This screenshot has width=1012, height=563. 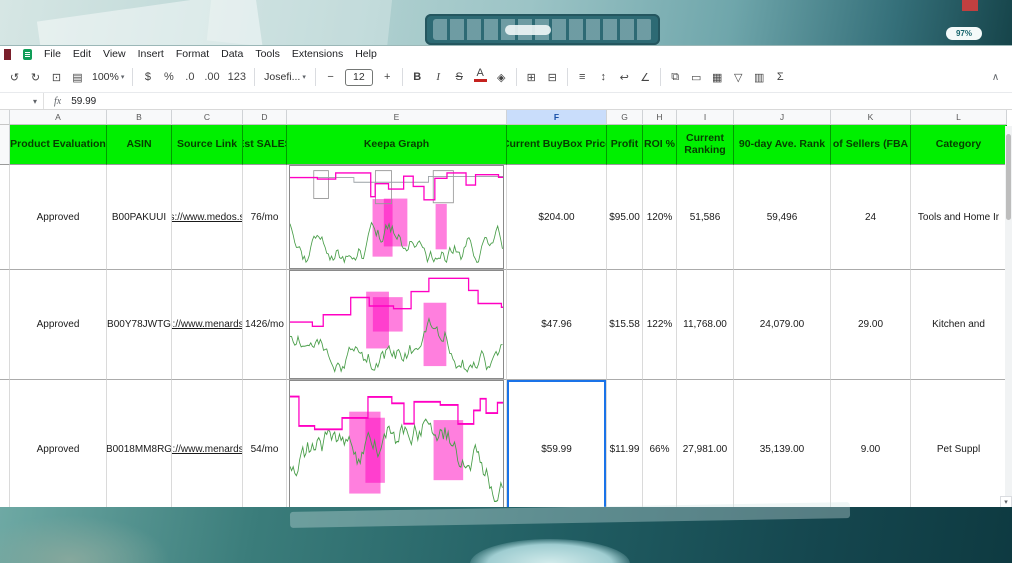 What do you see at coordinates (397, 217) in the screenshot?
I see `cell-r1-keepa` at bounding box center [397, 217].